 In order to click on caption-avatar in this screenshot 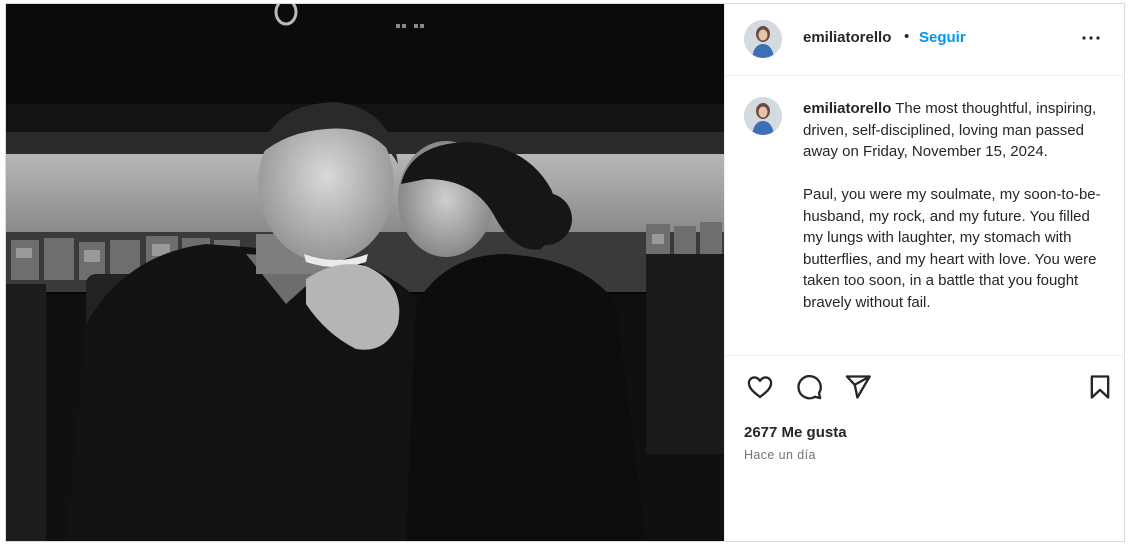, I will do `click(763, 116)`.